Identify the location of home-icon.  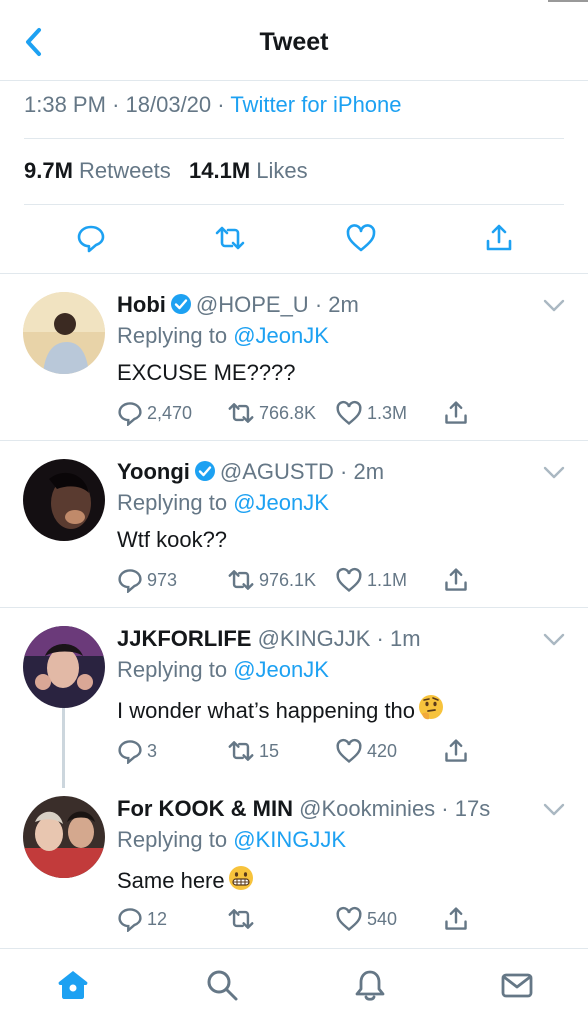
(73, 985).